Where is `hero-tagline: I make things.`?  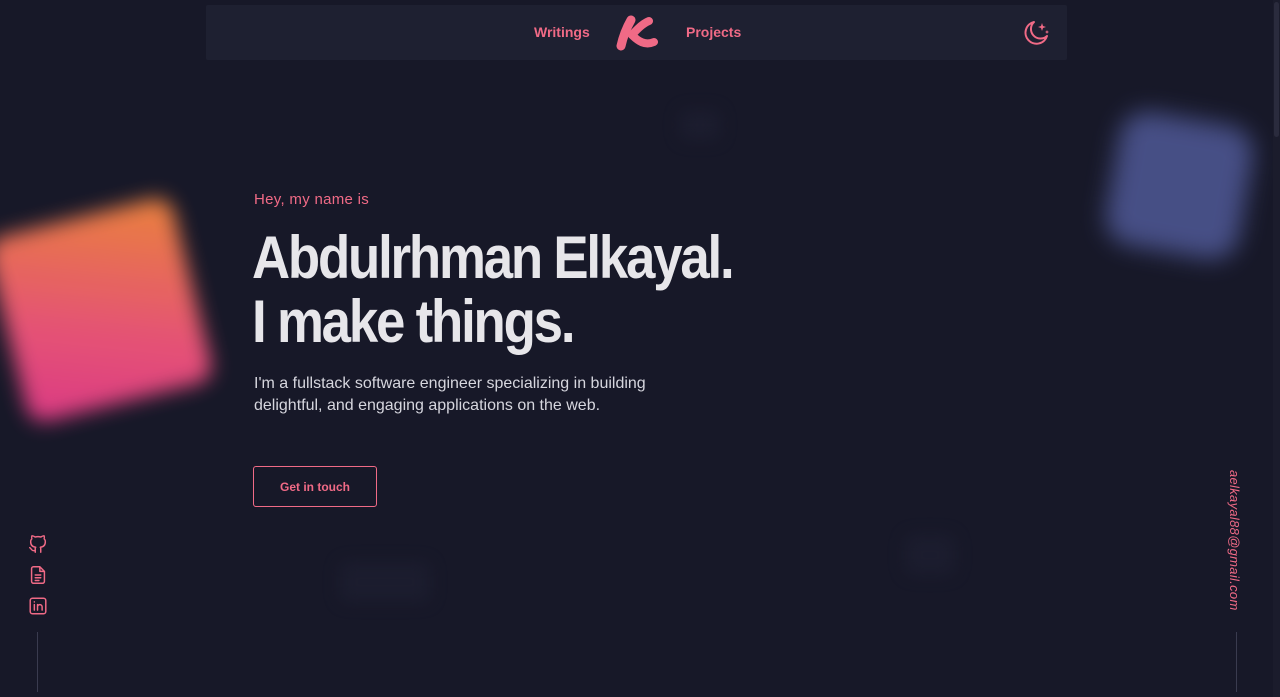 hero-tagline: I make things. is located at coordinates (413, 321).